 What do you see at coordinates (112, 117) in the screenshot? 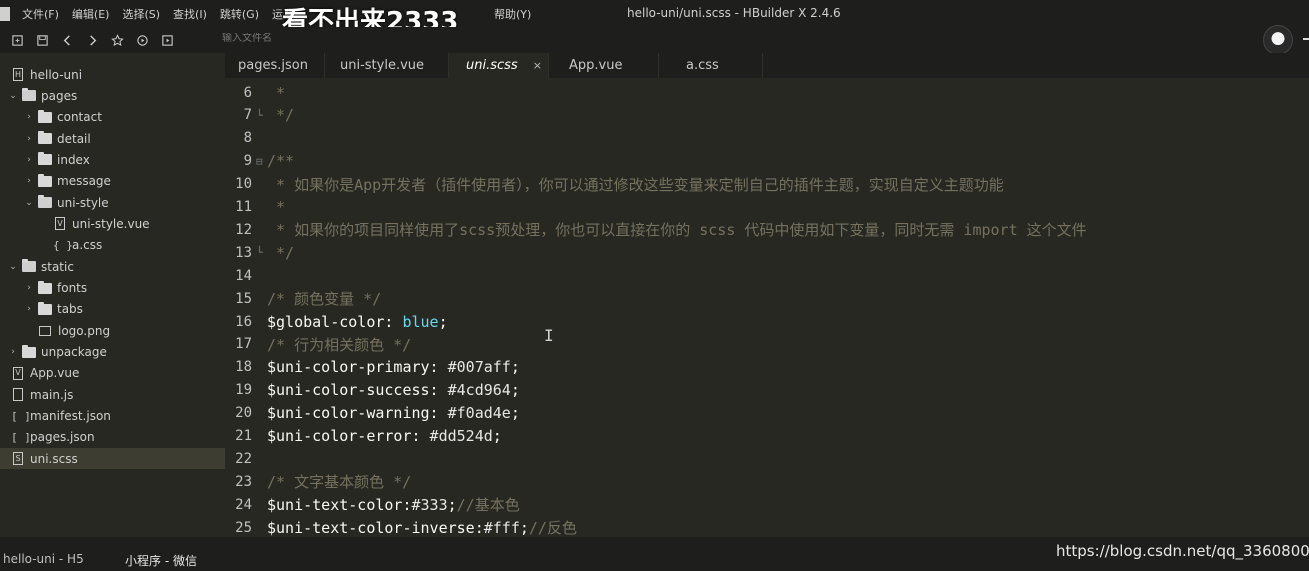
I see `sidebar-item-contact: › contact` at bounding box center [112, 117].